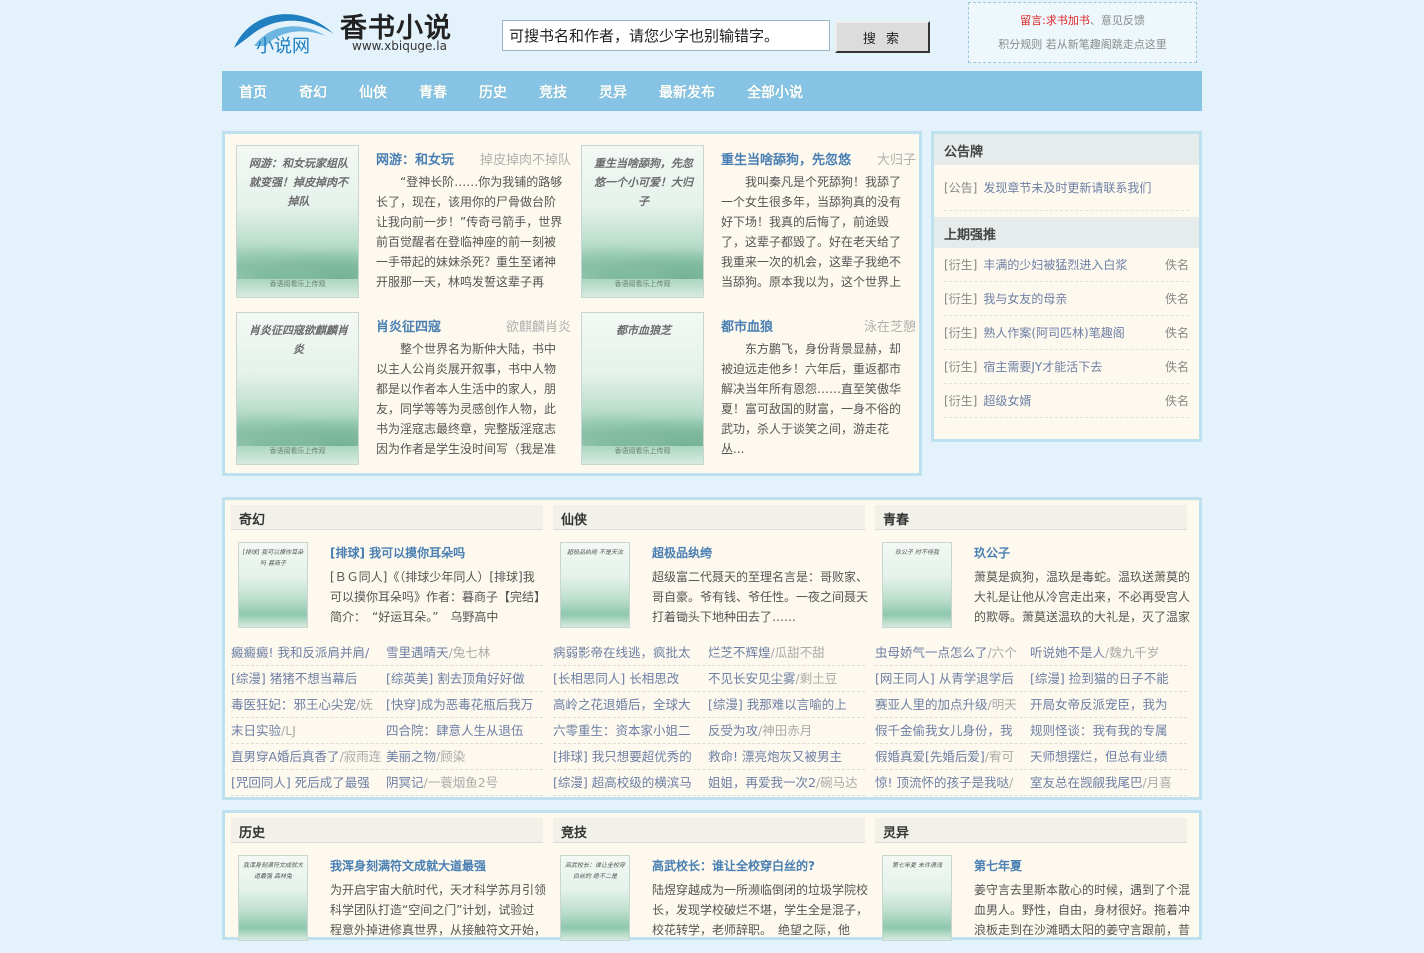 Image resolution: width=1424 pixels, height=953 pixels. What do you see at coordinates (992, 552) in the screenshot?
I see `book-title: 玖公子` at bounding box center [992, 552].